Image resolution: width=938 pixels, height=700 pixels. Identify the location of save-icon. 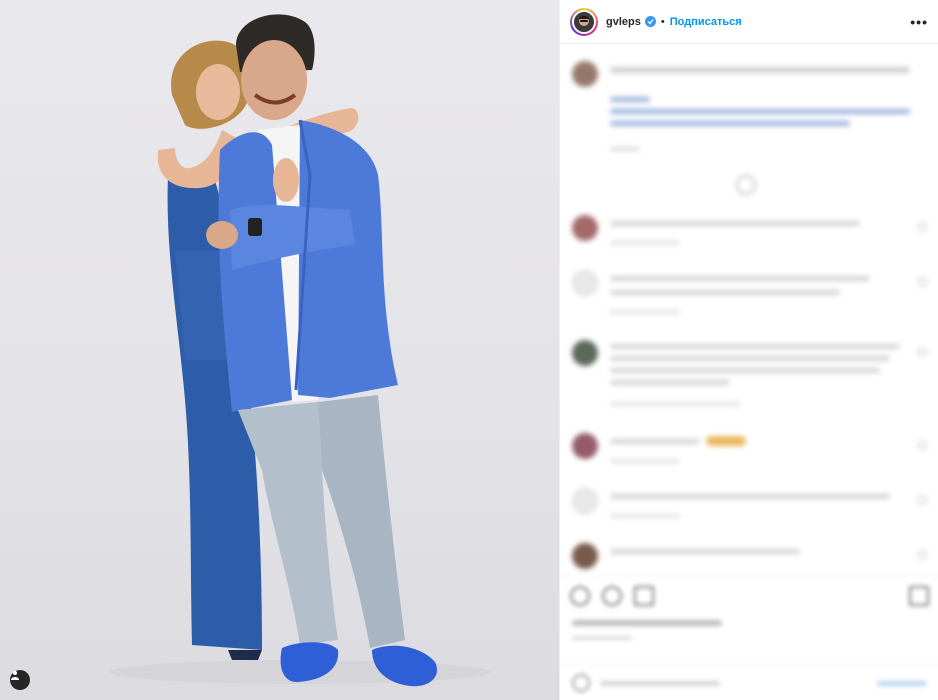
(919, 596).